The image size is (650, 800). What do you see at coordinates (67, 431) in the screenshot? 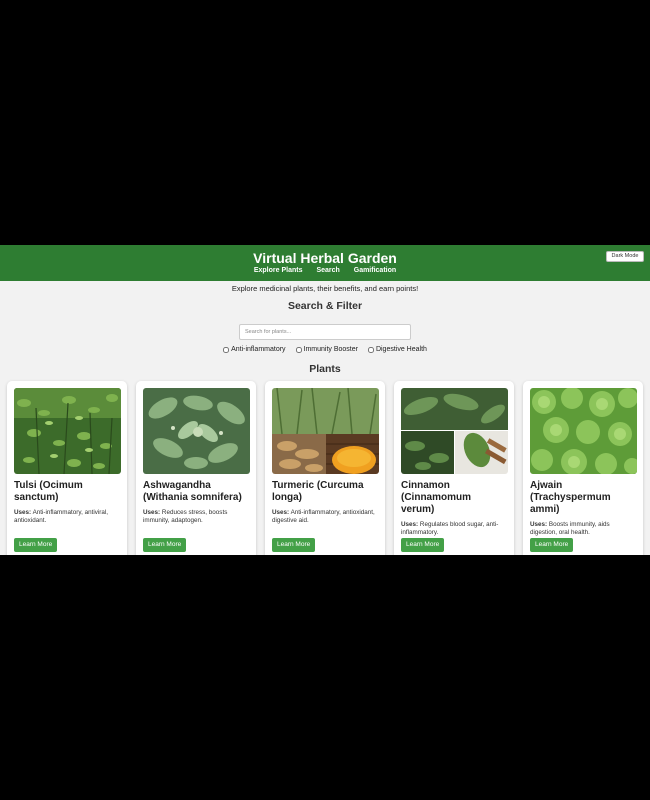
I see `tulsi-image` at bounding box center [67, 431].